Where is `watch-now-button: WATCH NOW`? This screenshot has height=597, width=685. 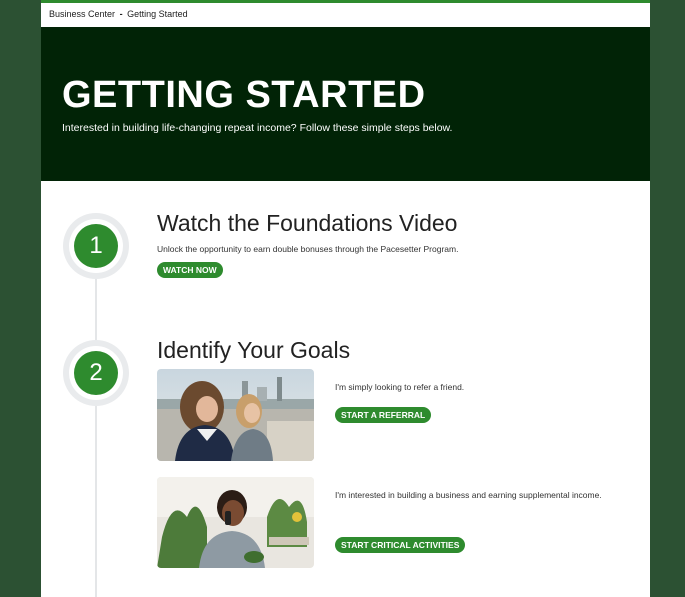 watch-now-button: WATCH NOW is located at coordinates (190, 270).